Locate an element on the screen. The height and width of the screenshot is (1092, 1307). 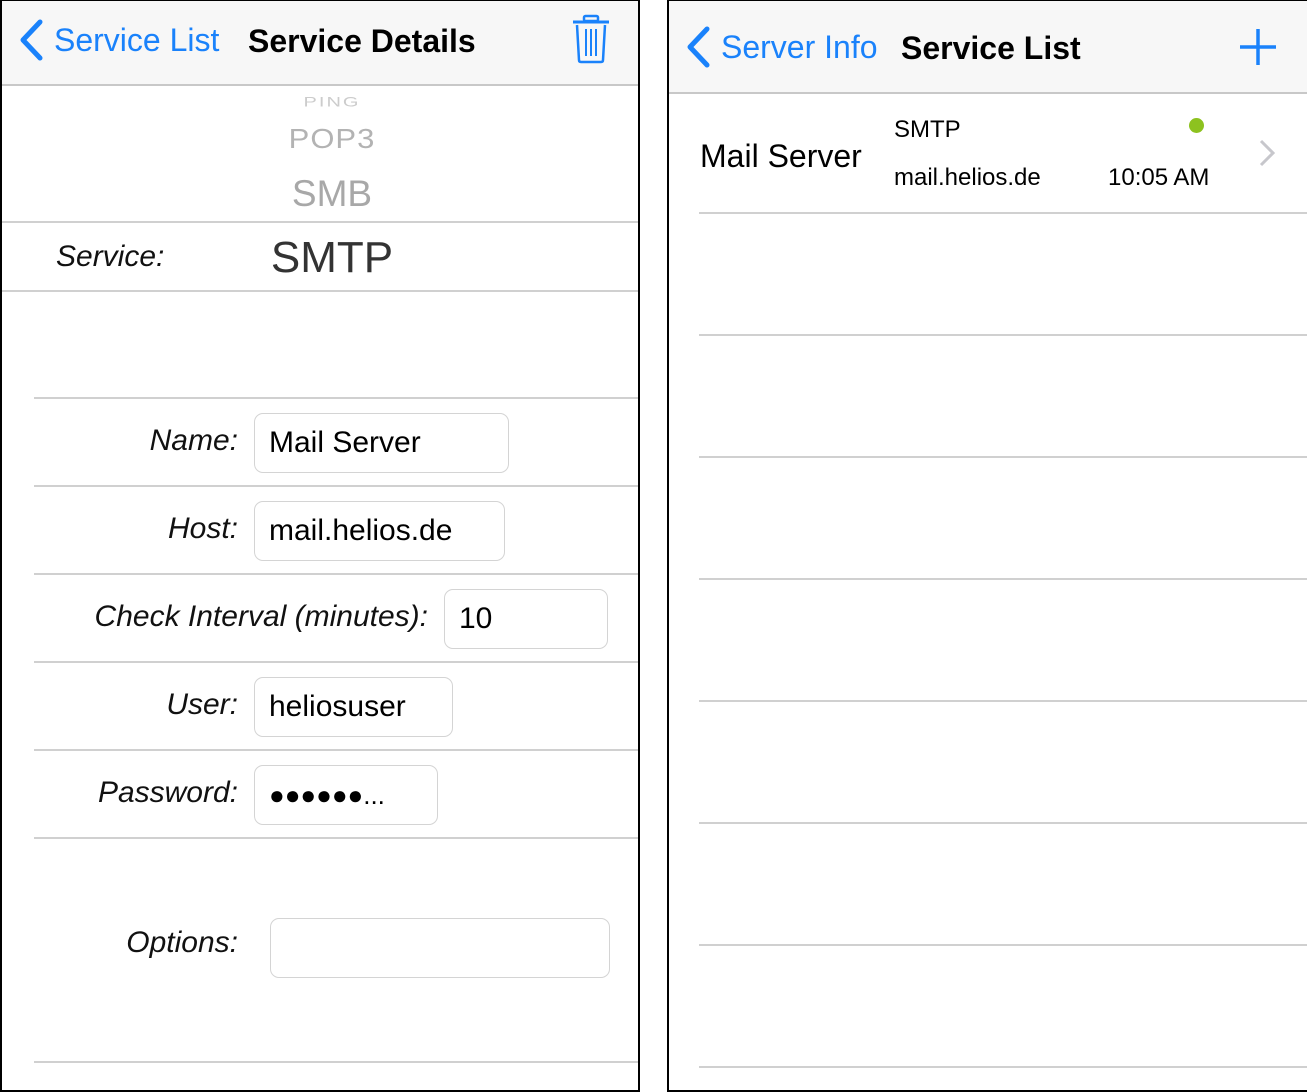
check-interval-label: Check Interval (minutes): is located at coordinates (261, 616).